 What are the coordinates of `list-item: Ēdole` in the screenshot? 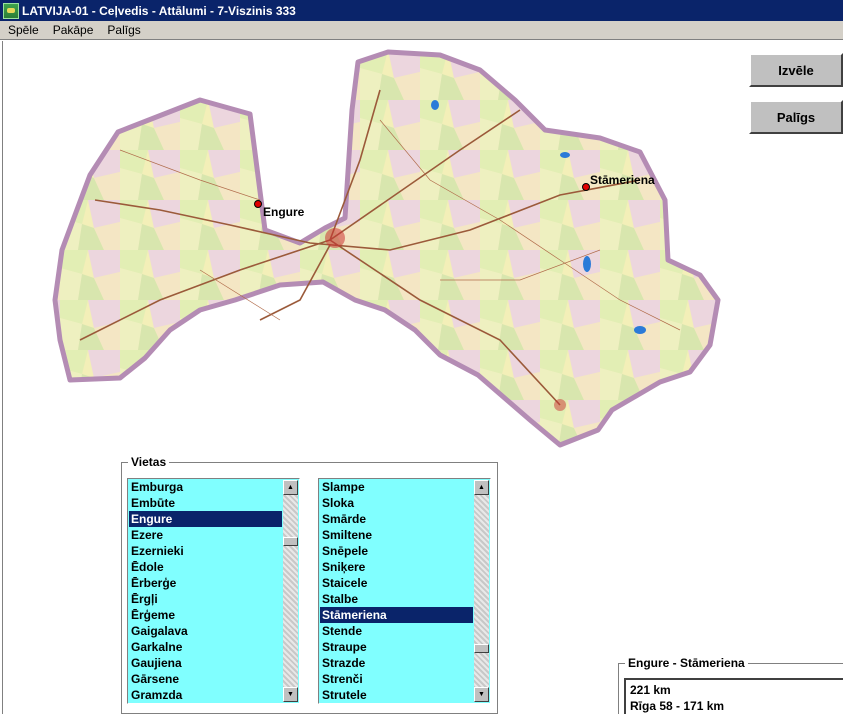 It's located at (205, 567).